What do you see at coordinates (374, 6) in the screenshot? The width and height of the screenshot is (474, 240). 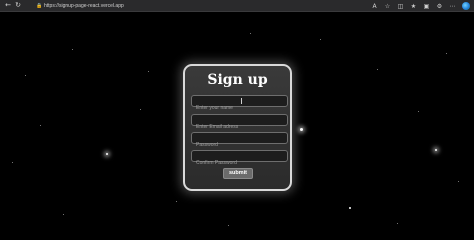 I see `read-aloud-icon: A` at bounding box center [374, 6].